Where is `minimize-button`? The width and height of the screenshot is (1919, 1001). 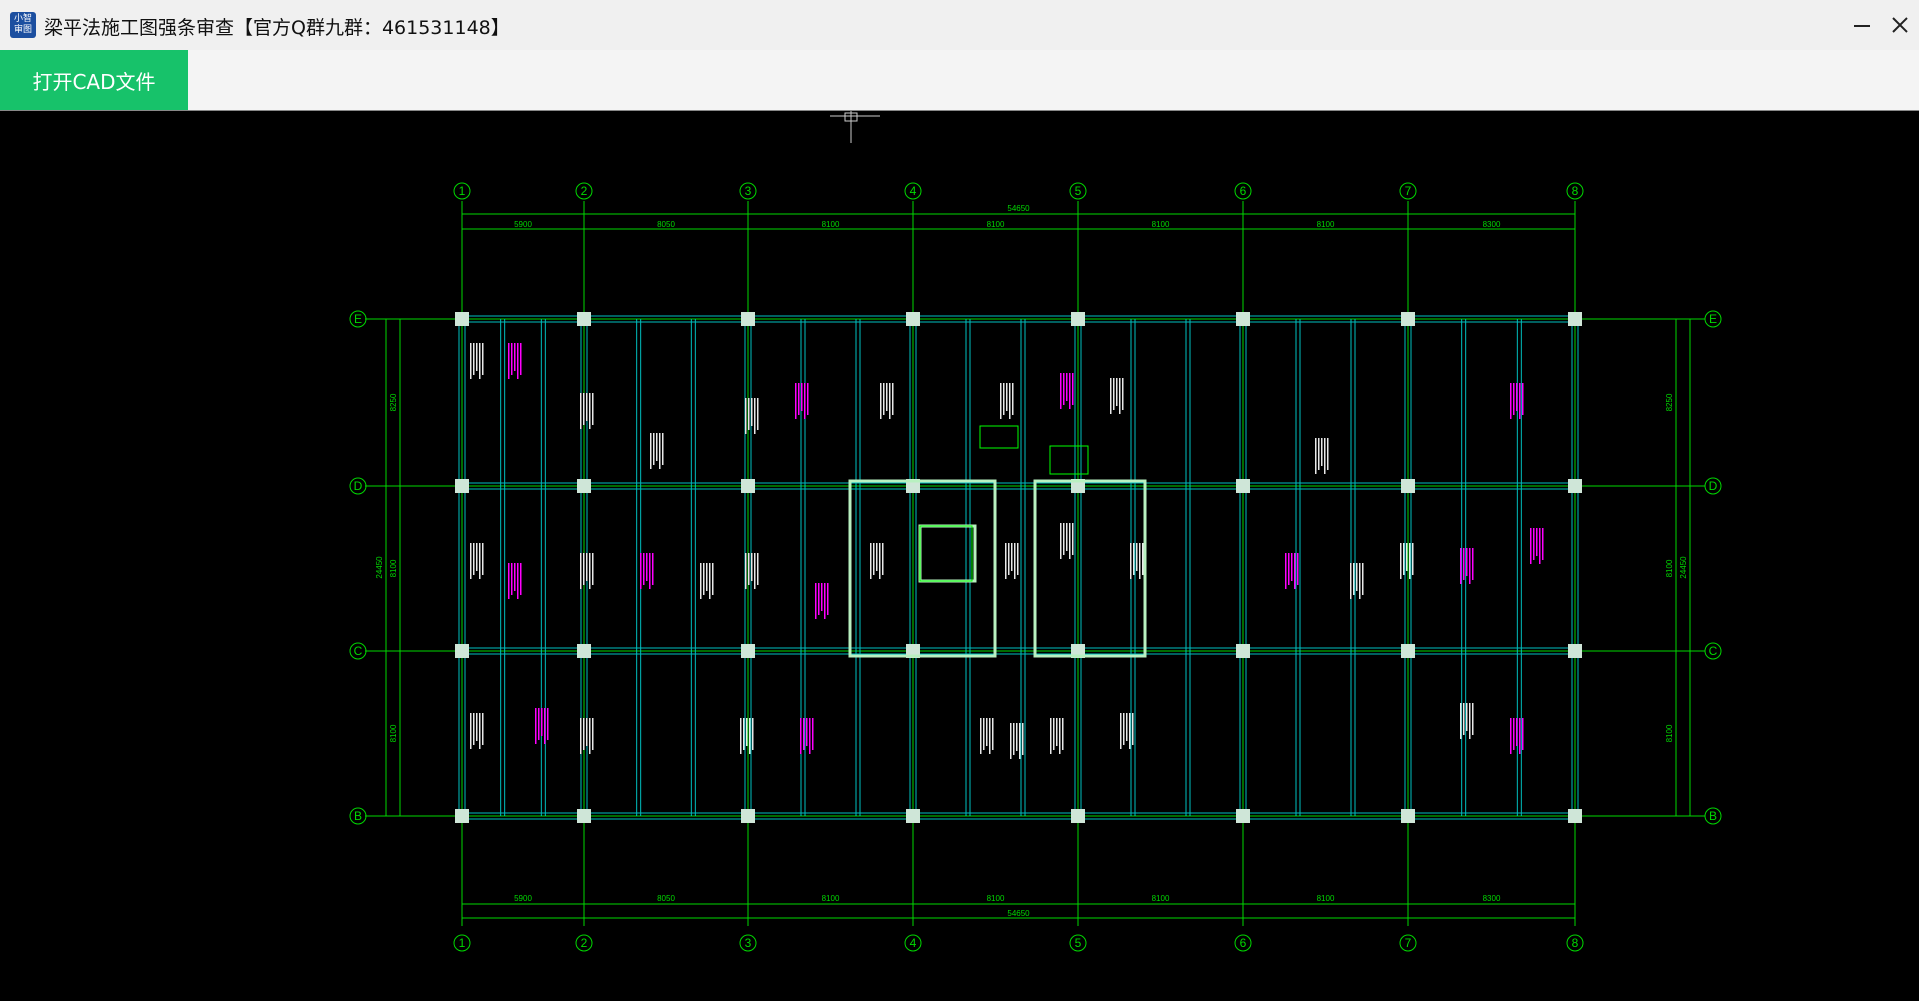 minimize-button is located at coordinates (1862, 25).